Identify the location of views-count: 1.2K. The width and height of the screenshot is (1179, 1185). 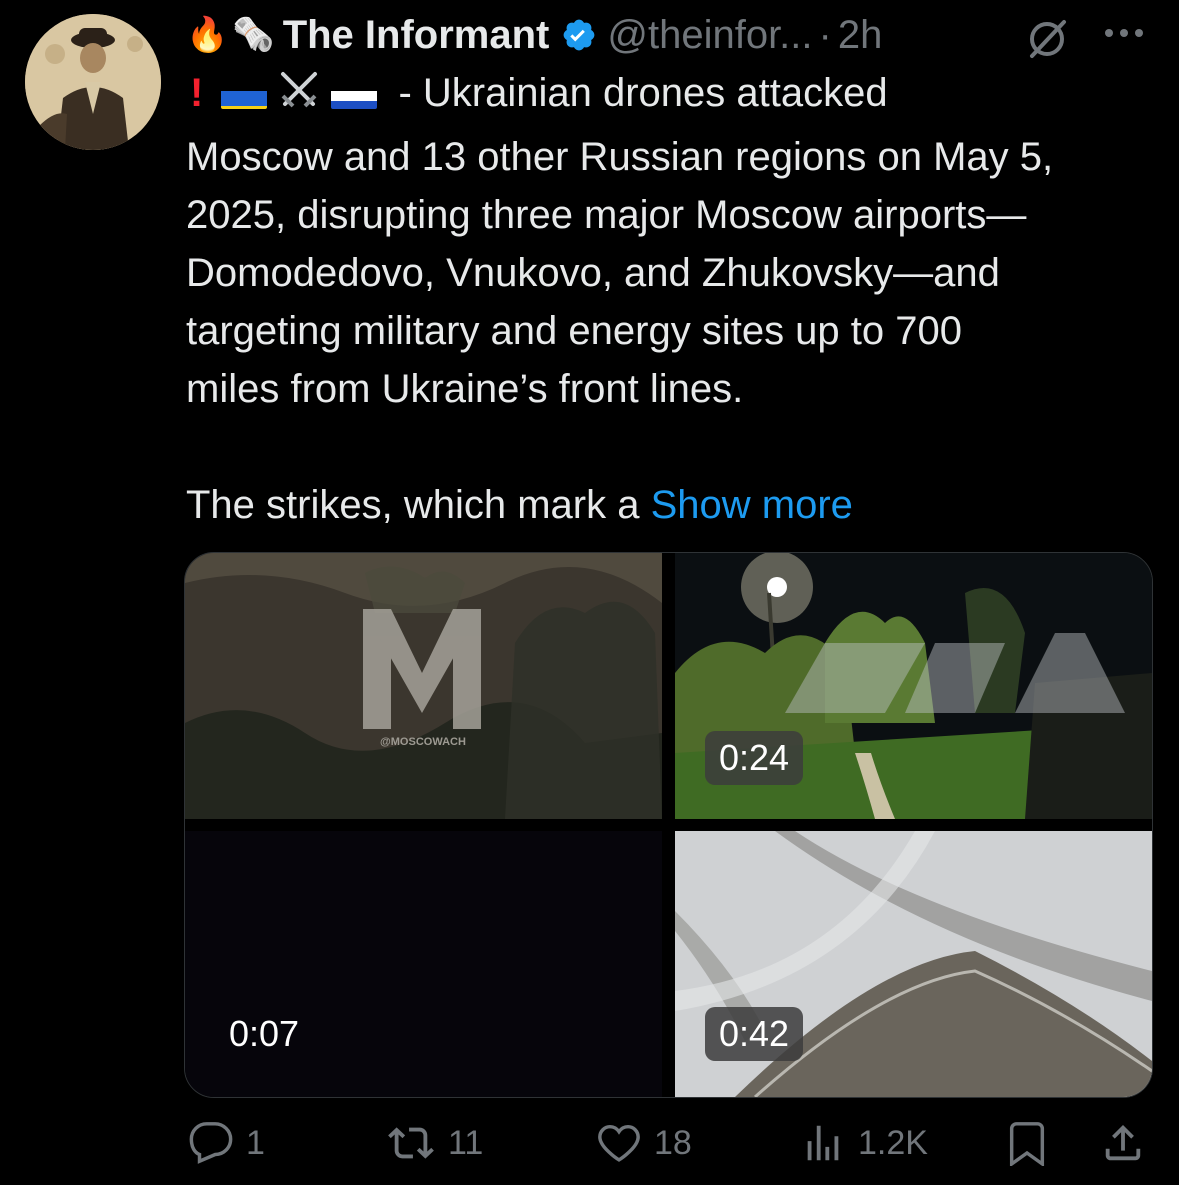
(893, 1142).